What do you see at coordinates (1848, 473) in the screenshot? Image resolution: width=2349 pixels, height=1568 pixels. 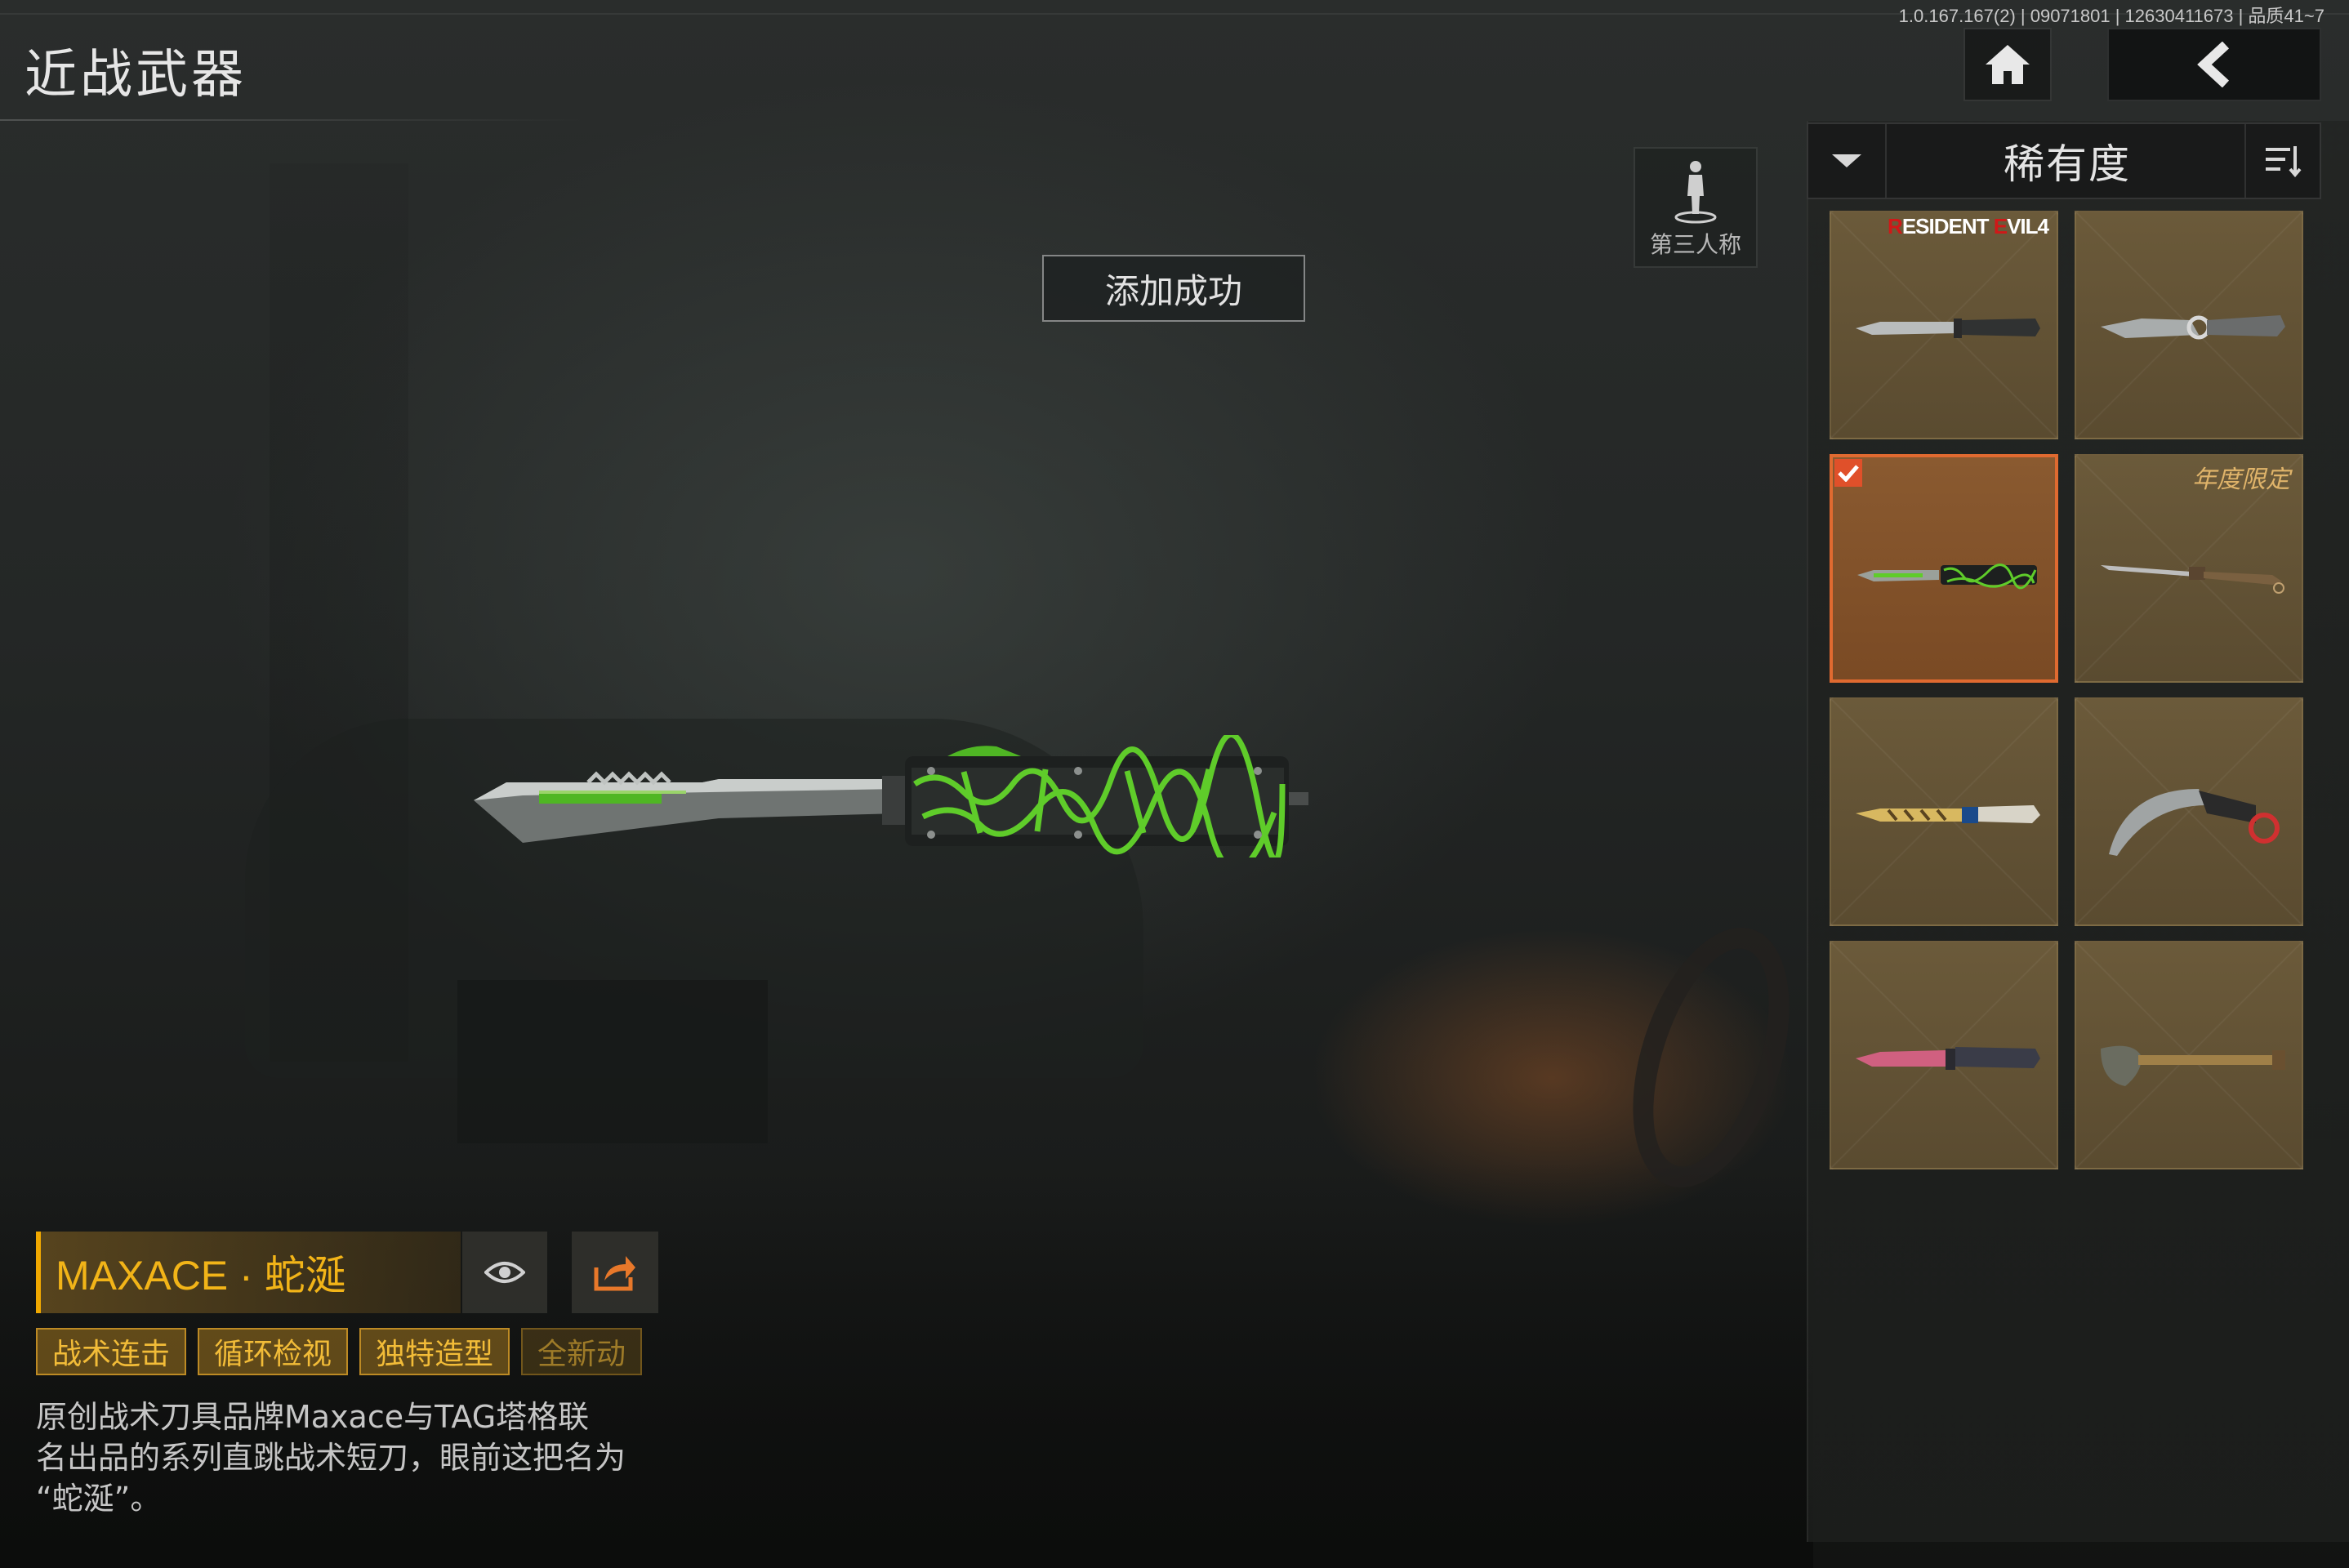 I see `selected-check-icon` at bounding box center [1848, 473].